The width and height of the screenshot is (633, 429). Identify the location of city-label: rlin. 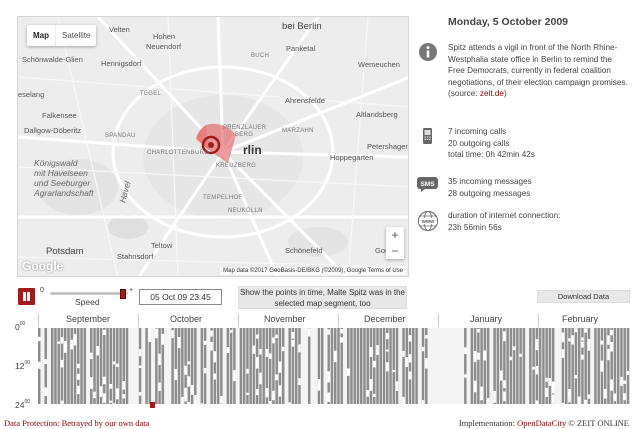
(252, 150).